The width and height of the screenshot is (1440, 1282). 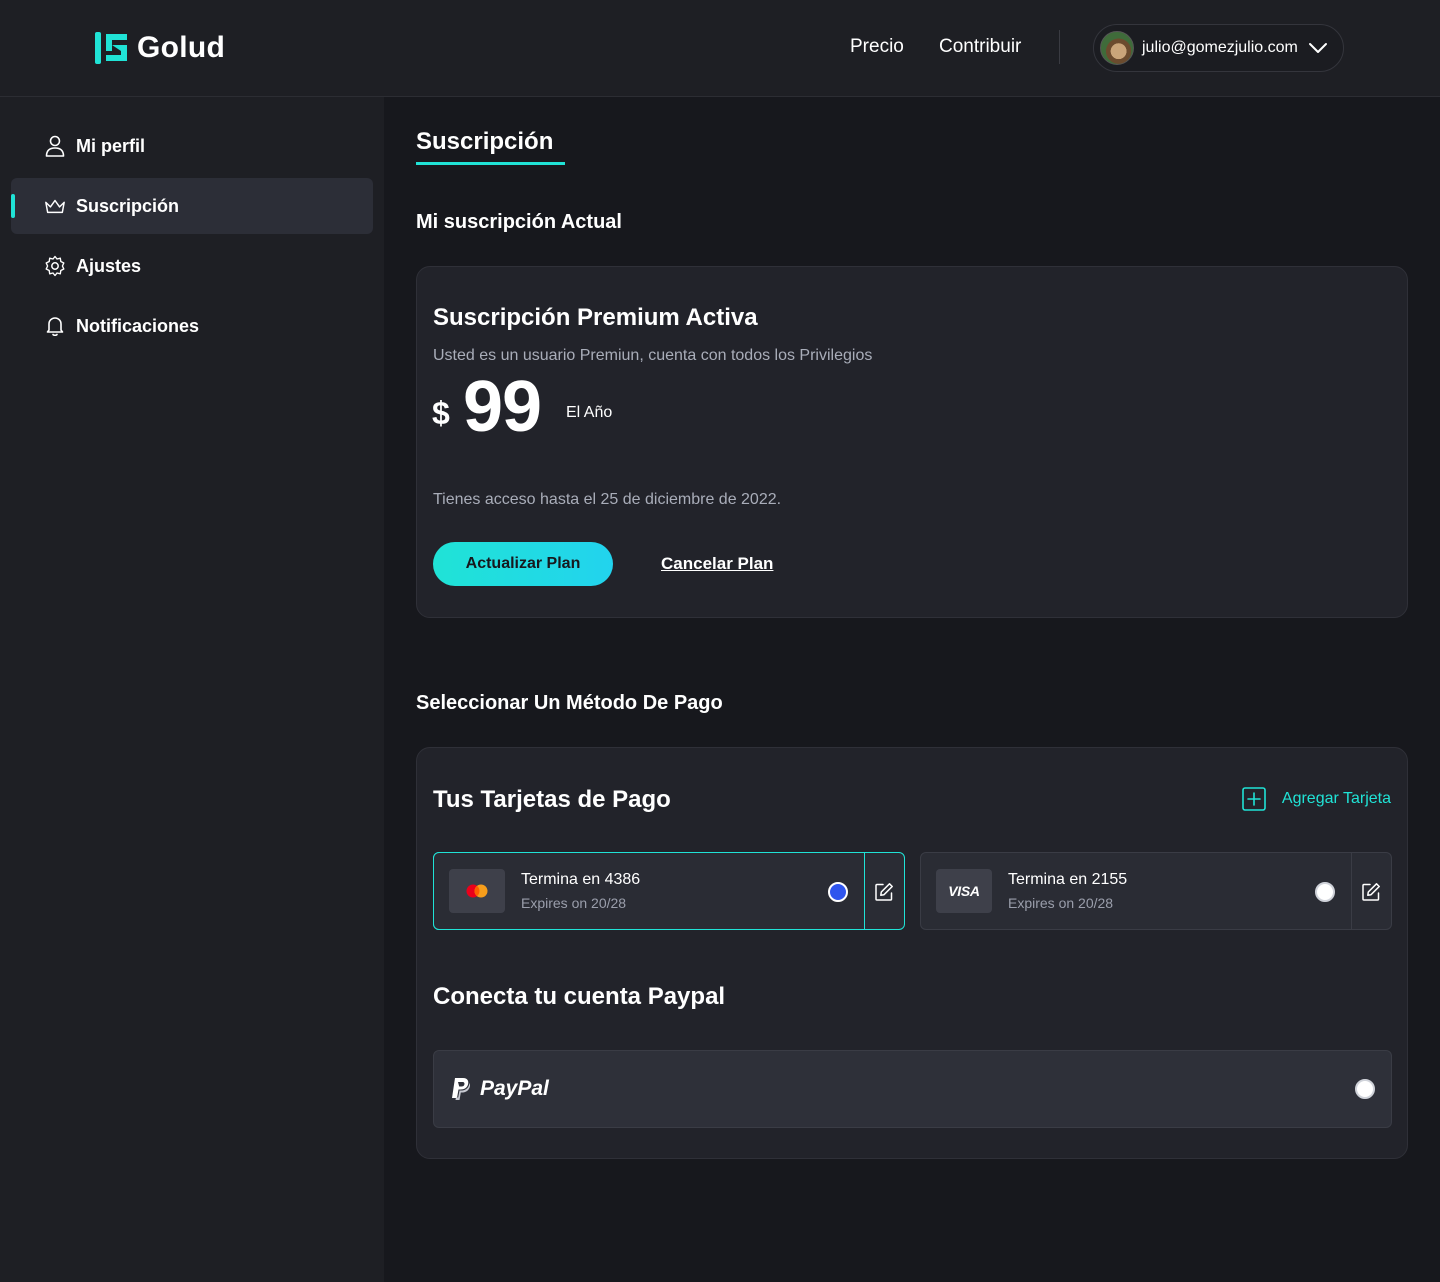 I want to click on visa-brand-text: VISA, so click(x=964, y=891).